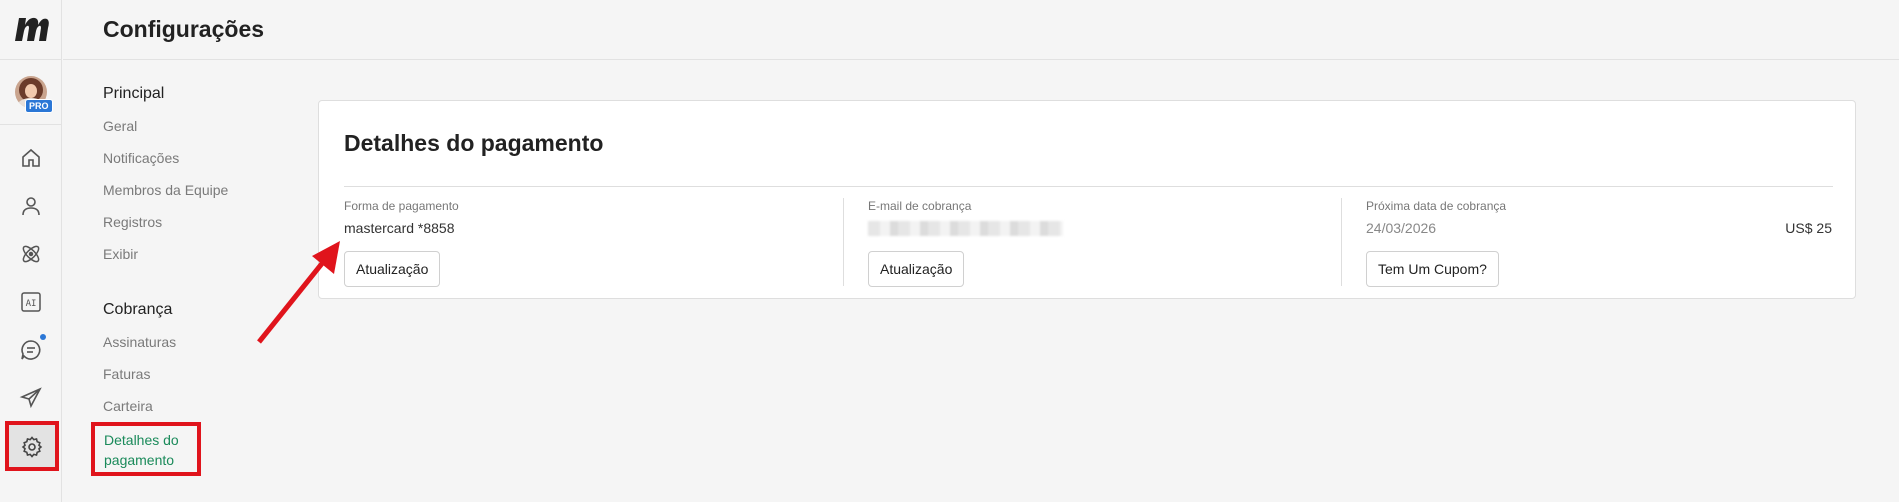  What do you see at coordinates (165, 190) in the screenshot?
I see `nav-item-membros: Membros da Equipe` at bounding box center [165, 190].